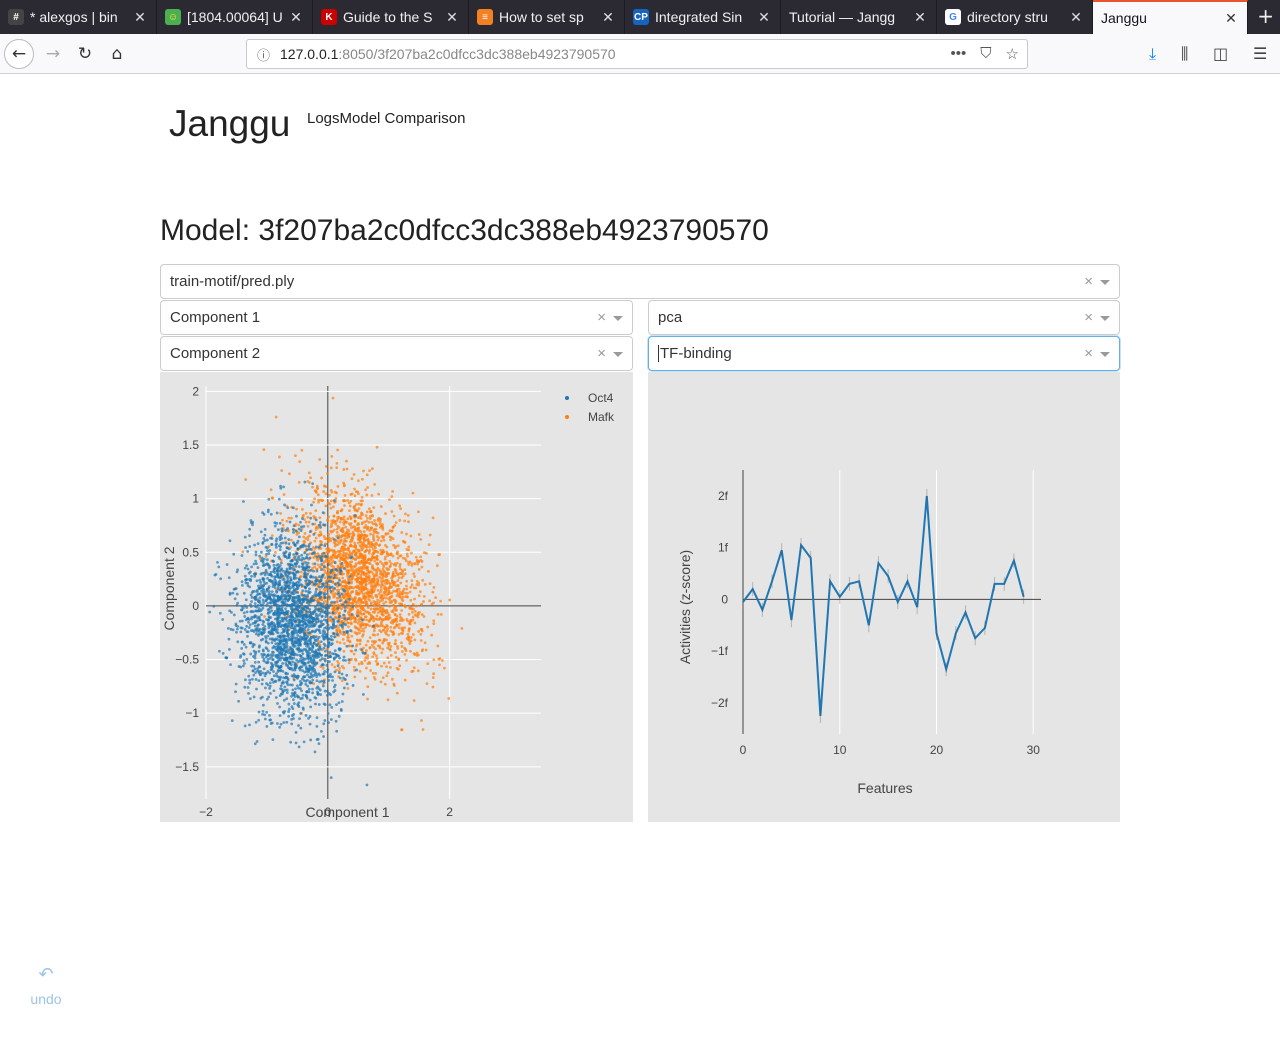  Describe the element at coordinates (46, 974) in the screenshot. I see `undo-icon: ↶` at that location.